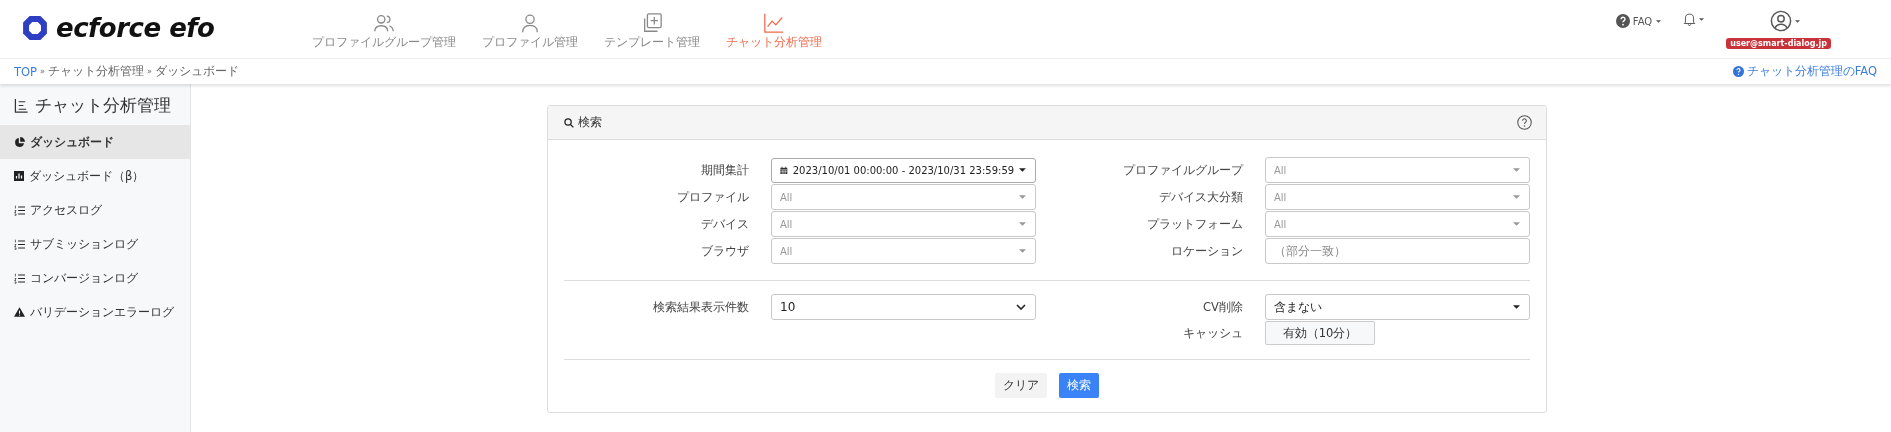 The image size is (1891, 432). What do you see at coordinates (384, 31) in the screenshot?
I see `nav-tab: プロファイルグループ管理` at bounding box center [384, 31].